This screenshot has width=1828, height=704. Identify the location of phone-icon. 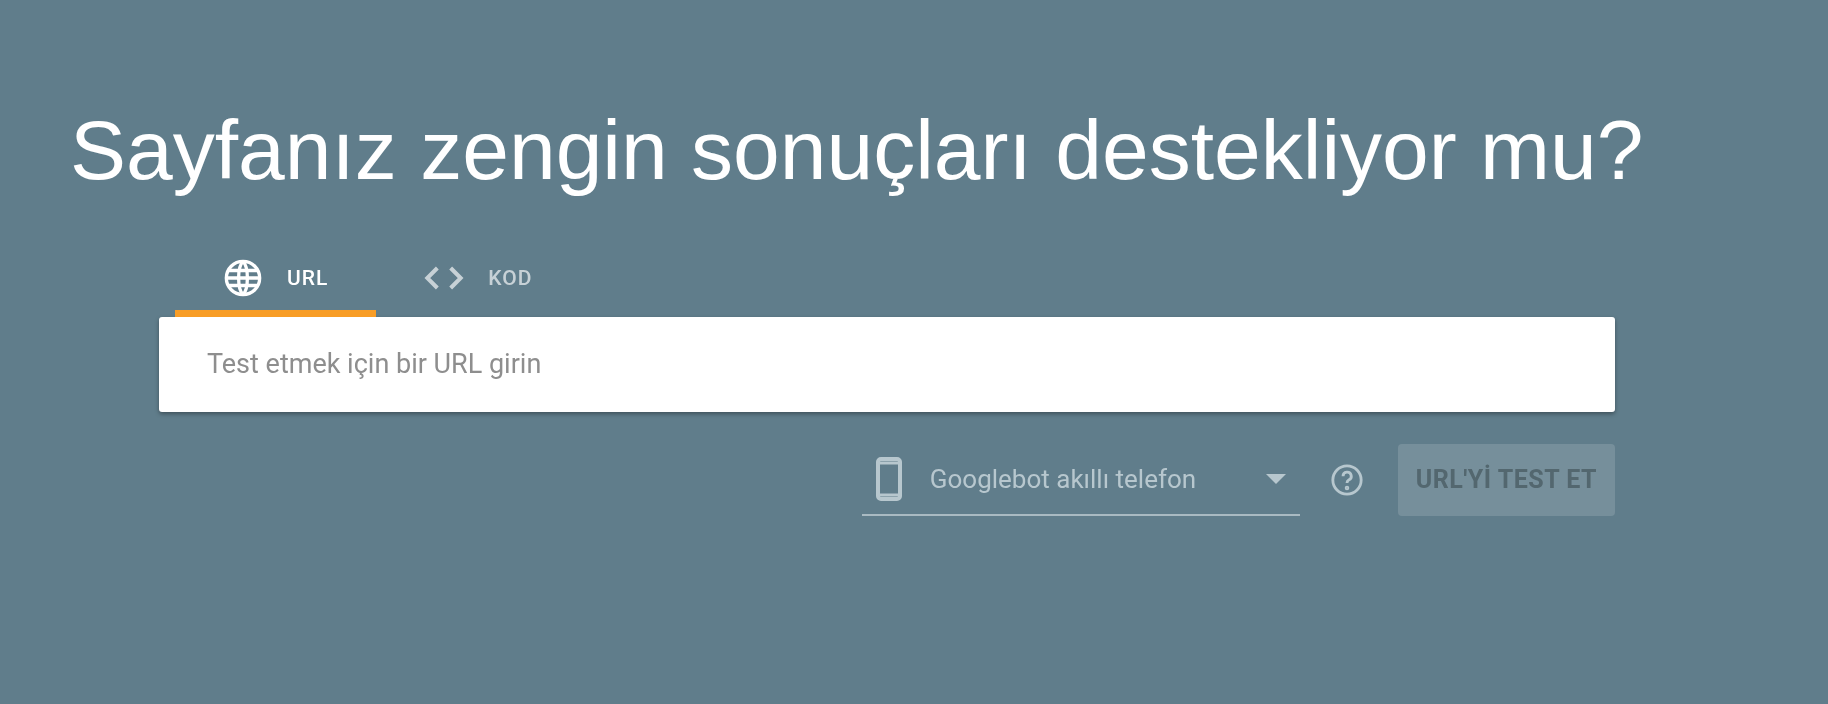
(888, 478).